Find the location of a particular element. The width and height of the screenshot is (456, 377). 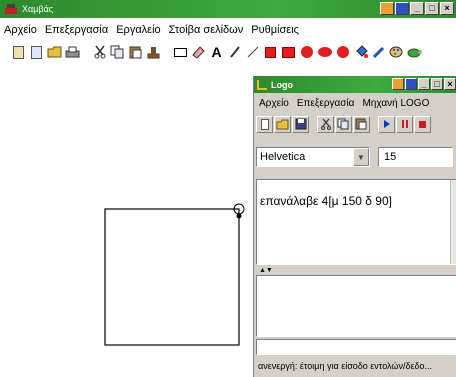

run-icon is located at coordinates (386, 124).